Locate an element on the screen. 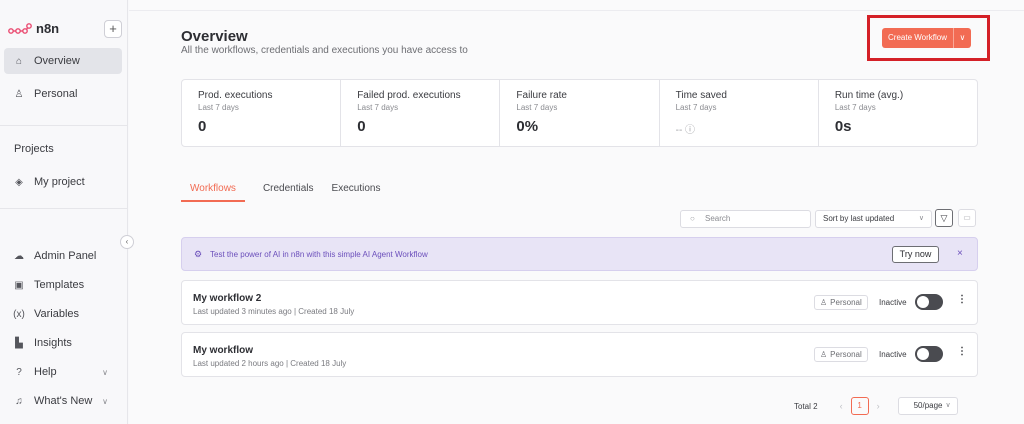 This screenshot has height=424, width=1024. tab-credentials: Credentials is located at coordinates (288, 192).